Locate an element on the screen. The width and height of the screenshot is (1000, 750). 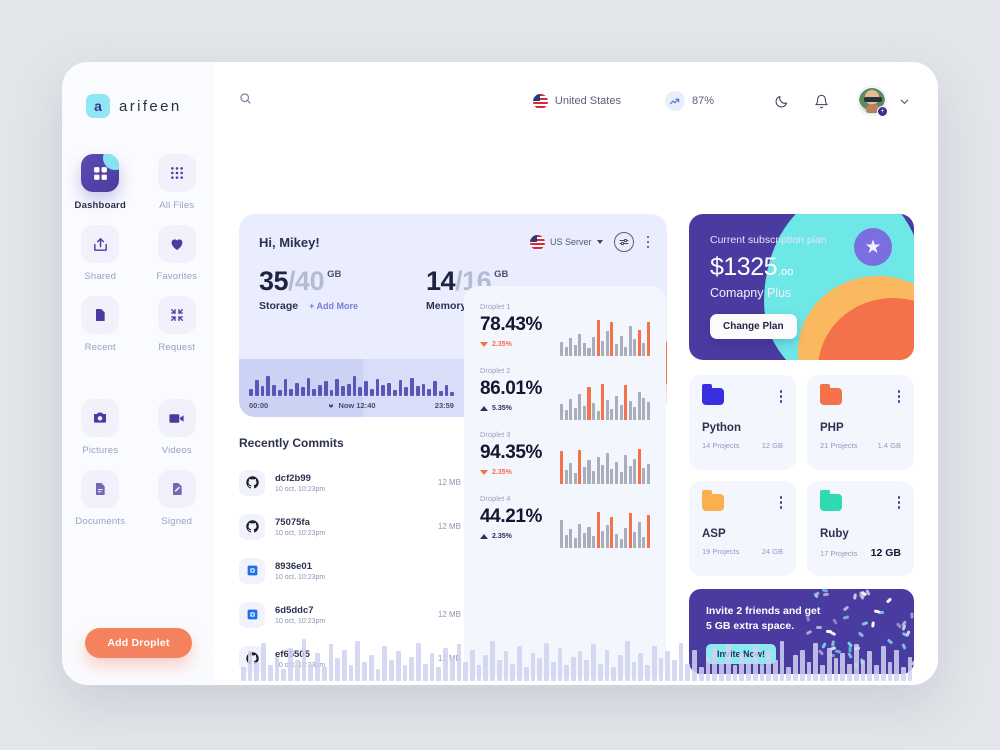
chevron-down-icon is located at coordinates (904, 101).